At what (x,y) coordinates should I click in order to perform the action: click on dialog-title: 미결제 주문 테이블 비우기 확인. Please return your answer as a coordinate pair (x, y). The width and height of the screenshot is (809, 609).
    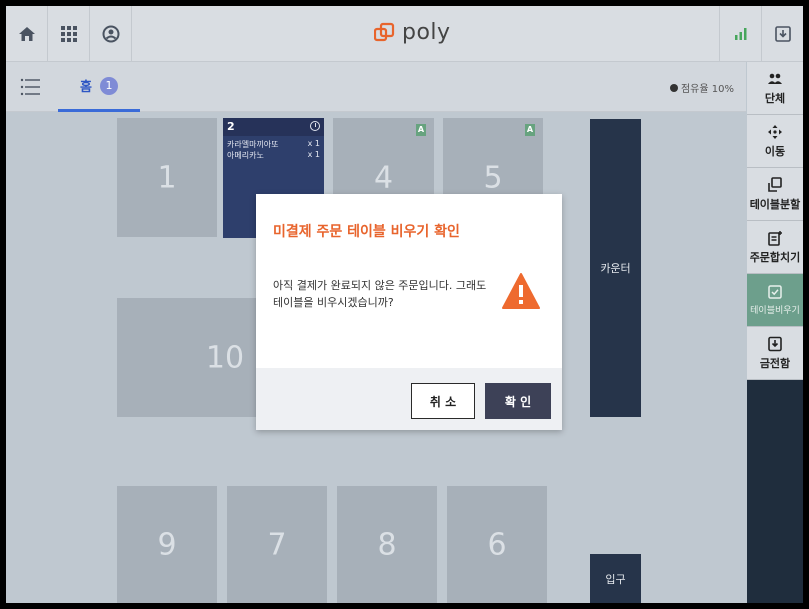
    Looking at the image, I should click on (366, 232).